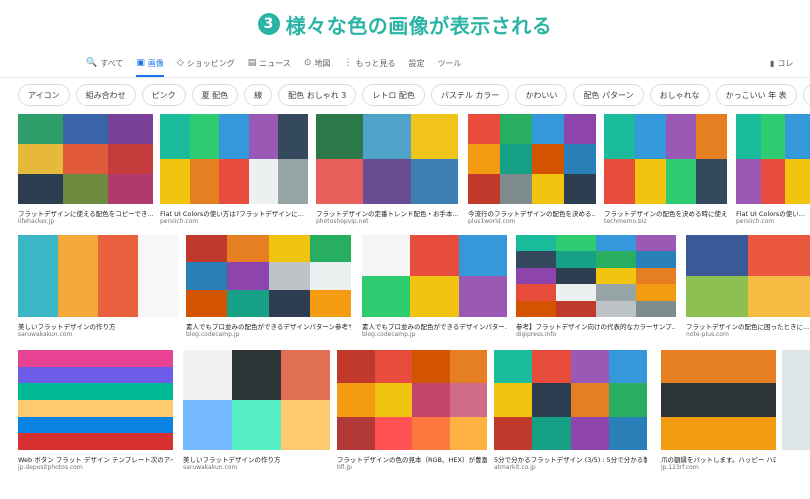  What do you see at coordinates (369, 63) in the screenshot?
I see `tab-5: ⋮ もっと見る` at bounding box center [369, 63].